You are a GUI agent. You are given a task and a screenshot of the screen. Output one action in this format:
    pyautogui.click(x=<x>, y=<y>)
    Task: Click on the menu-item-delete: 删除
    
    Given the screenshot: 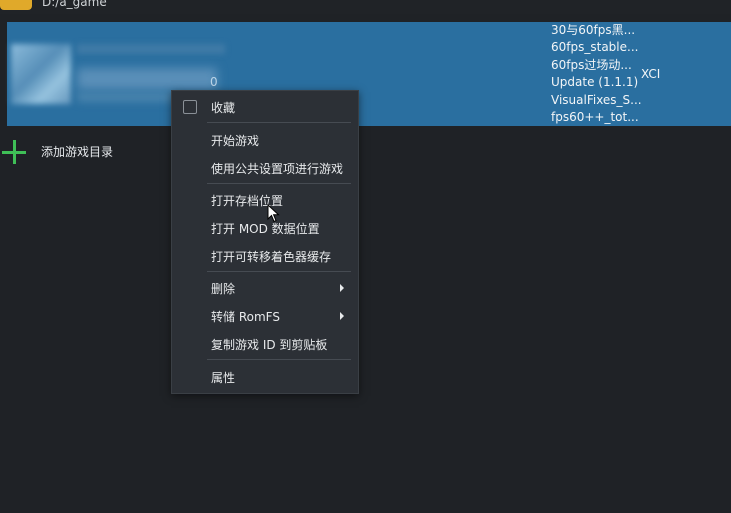 What is the action you would take?
    pyautogui.click(x=265, y=288)
    